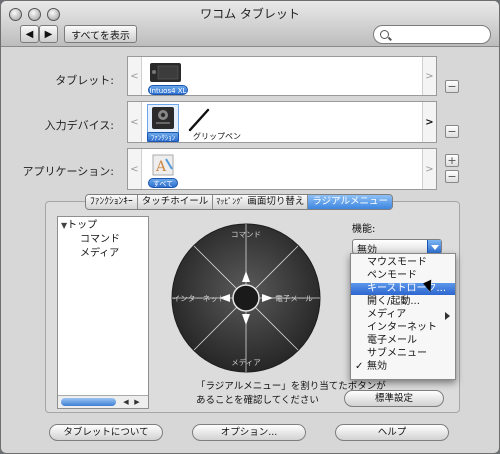 This screenshot has height=454, width=500. I want to click on tree-item: コマンド, so click(103, 240).